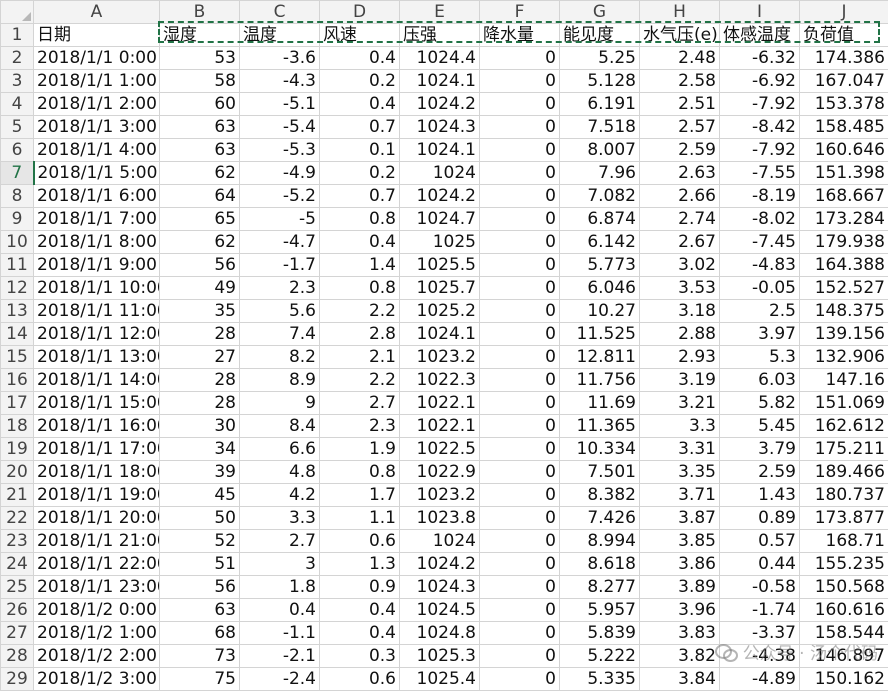  I want to click on cell-g: 6.046, so click(600, 288).